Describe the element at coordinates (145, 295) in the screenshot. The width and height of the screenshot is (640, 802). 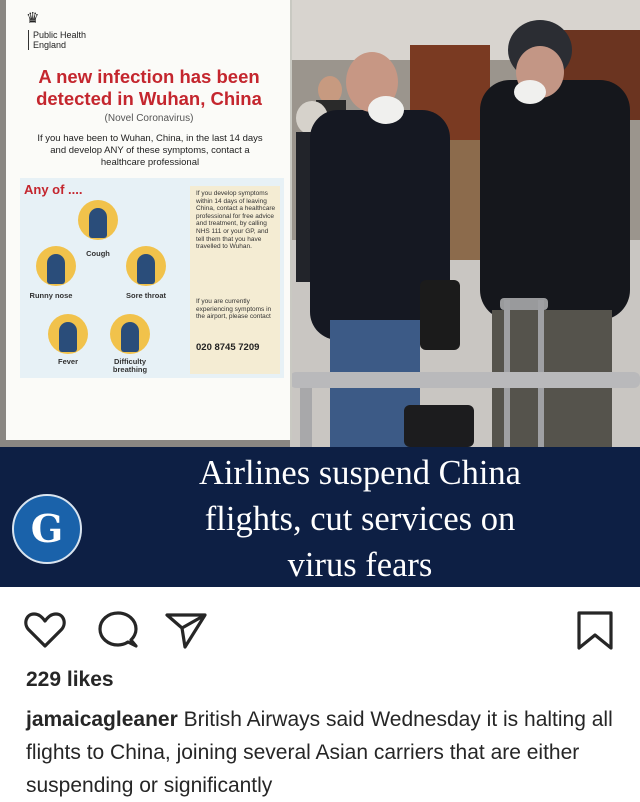
I see `symptom-label: Sore throat` at that location.